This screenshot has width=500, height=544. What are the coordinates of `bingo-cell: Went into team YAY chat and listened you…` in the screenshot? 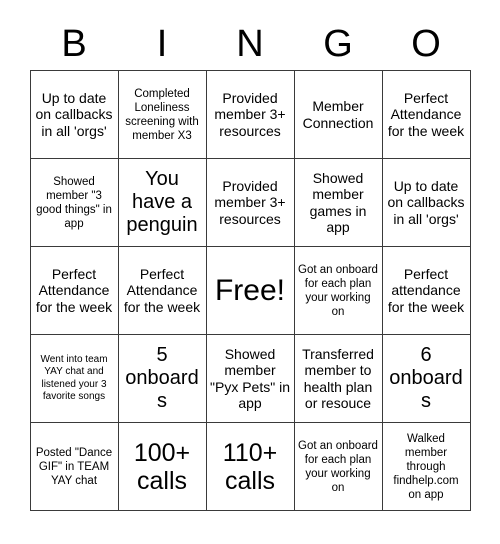 It's located at (74, 378).